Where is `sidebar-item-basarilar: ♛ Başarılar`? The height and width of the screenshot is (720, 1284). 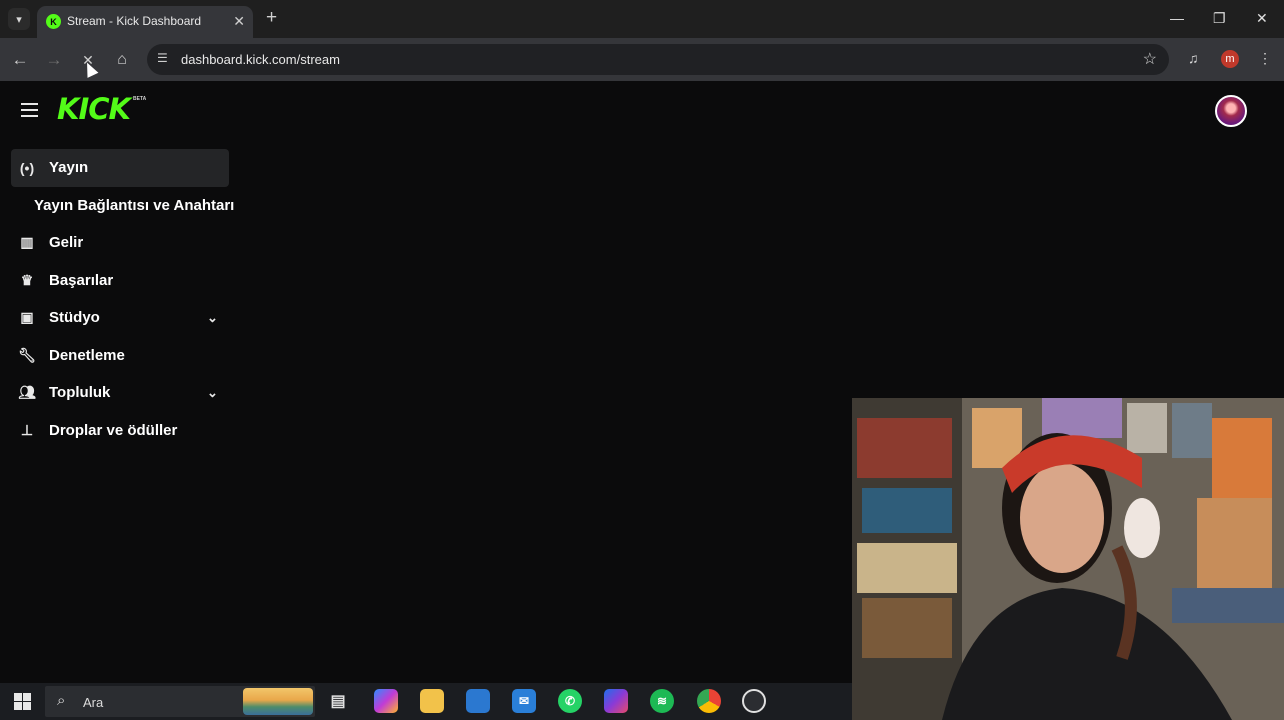
sidebar-item-basarilar: ♛ Başarılar is located at coordinates (126, 281).